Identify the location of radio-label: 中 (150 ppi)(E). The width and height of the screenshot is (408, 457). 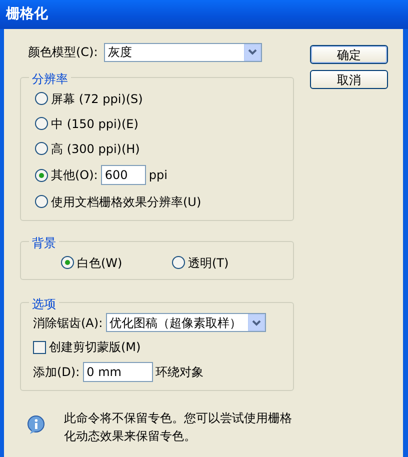
(94, 123).